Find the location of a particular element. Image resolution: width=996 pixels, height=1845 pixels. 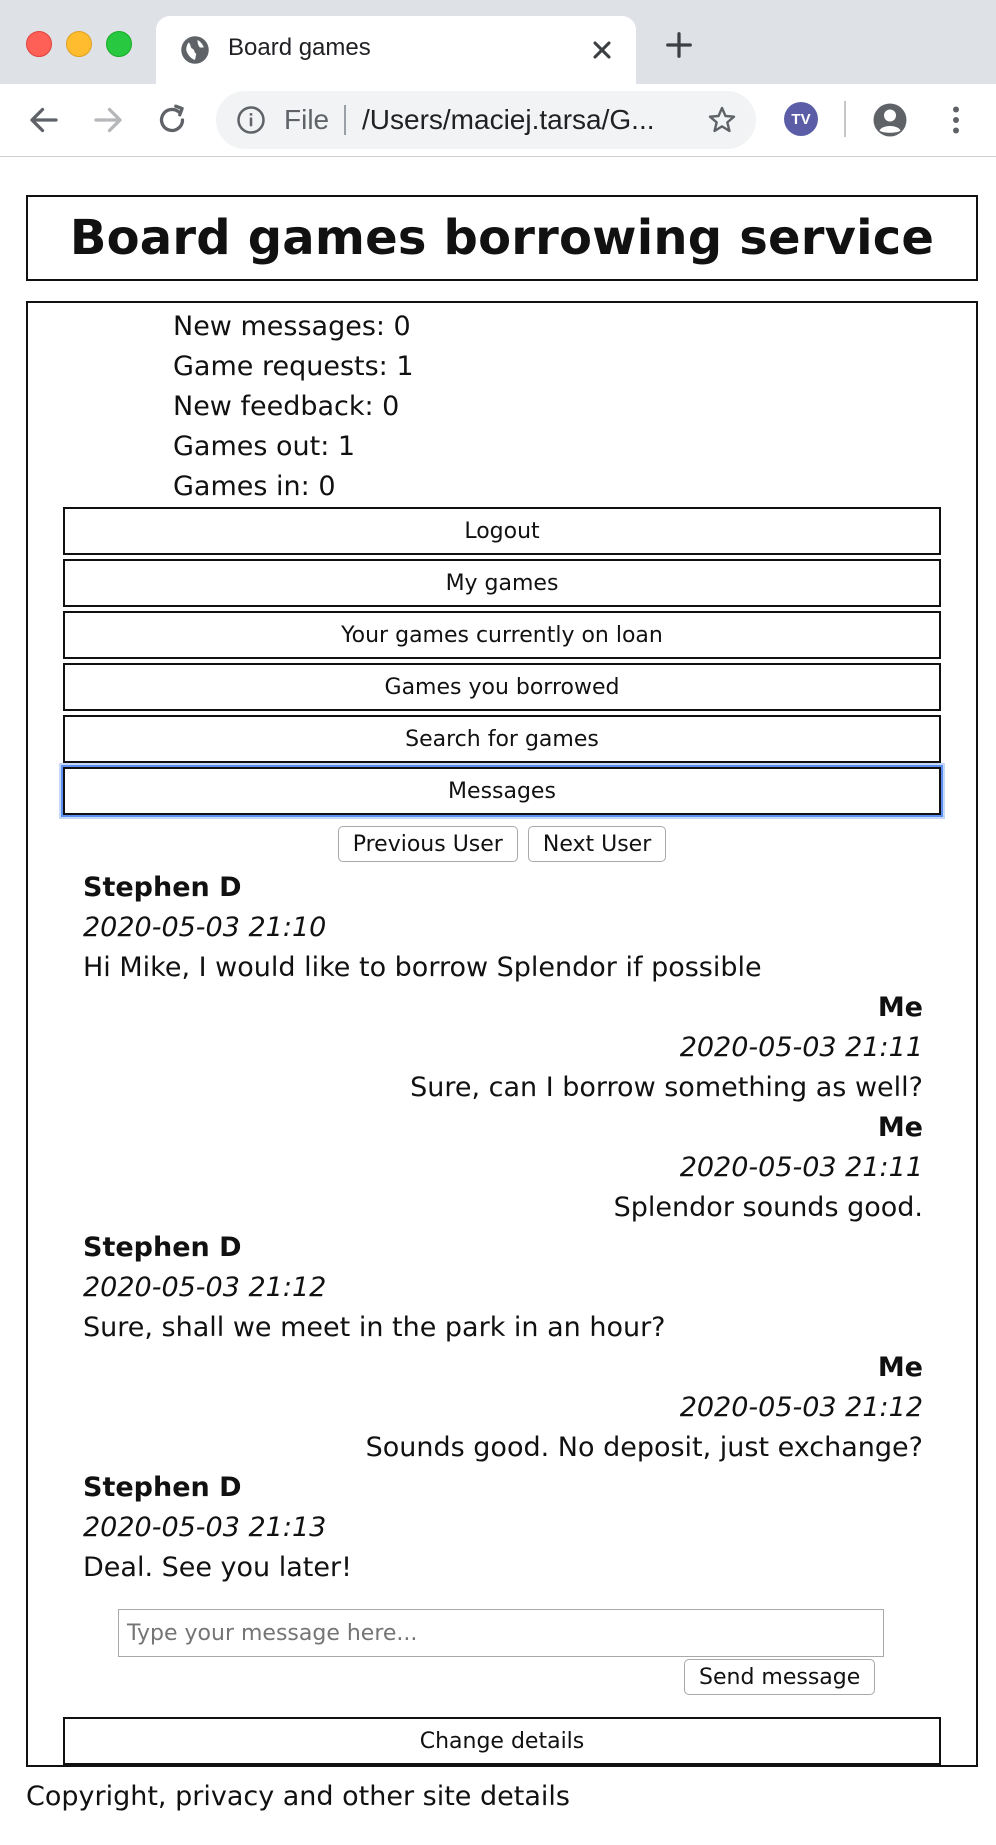

back-arrow-icon is located at coordinates (44, 120).